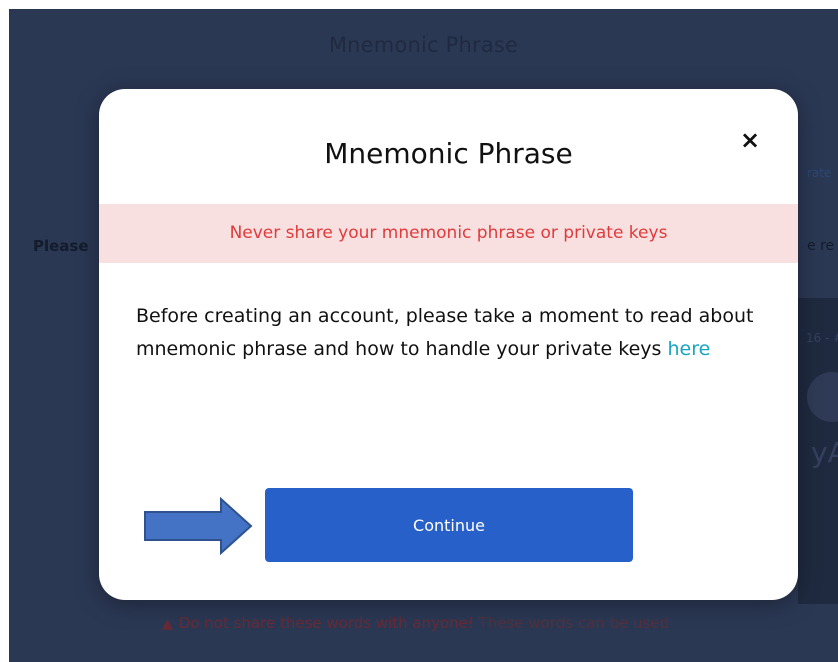 The image size is (838, 662). I want to click on read-more-link: here, so click(688, 349).